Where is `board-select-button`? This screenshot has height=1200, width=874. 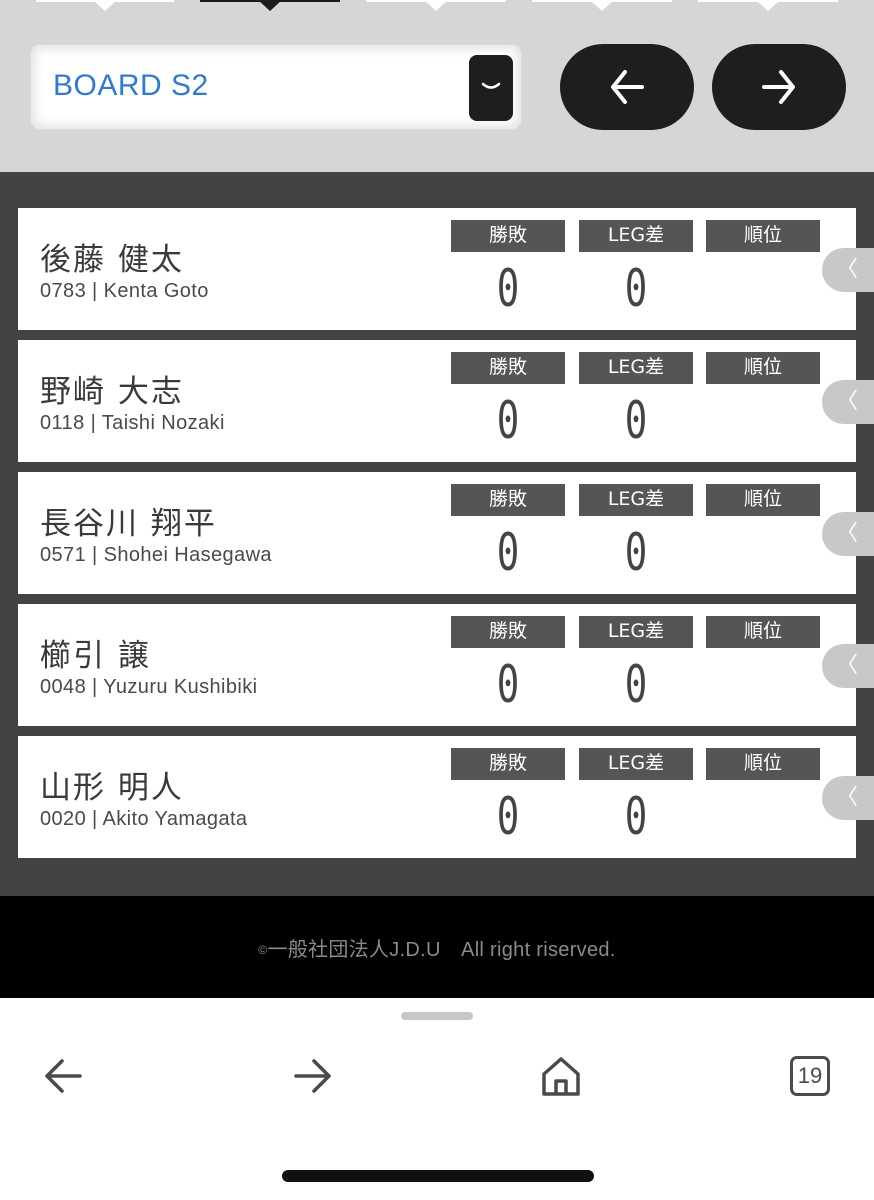 board-select-button is located at coordinates (491, 88).